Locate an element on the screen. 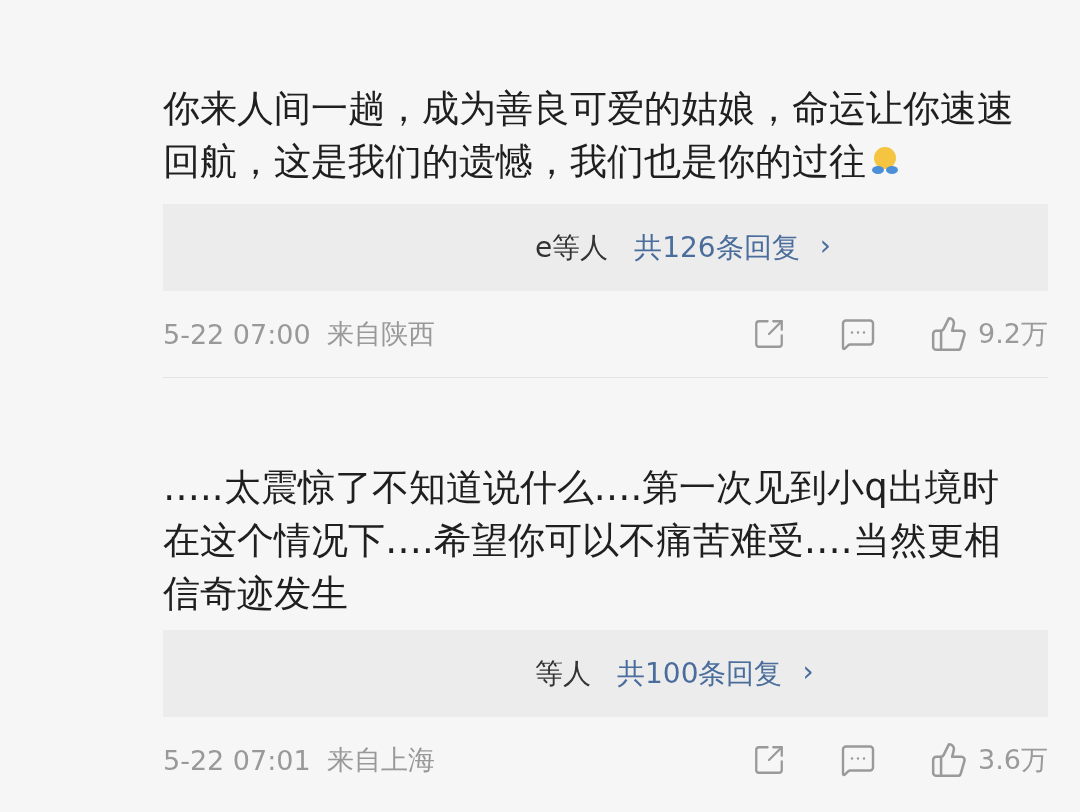  comment-time: 5-22 07:01 is located at coordinates (237, 760).